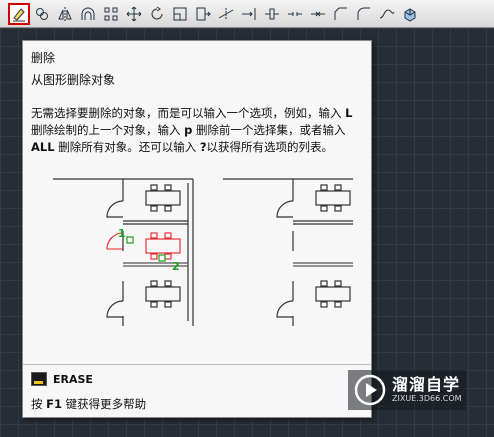  What do you see at coordinates (43, 58) in the screenshot?
I see `tooltip-title: 删除` at bounding box center [43, 58].